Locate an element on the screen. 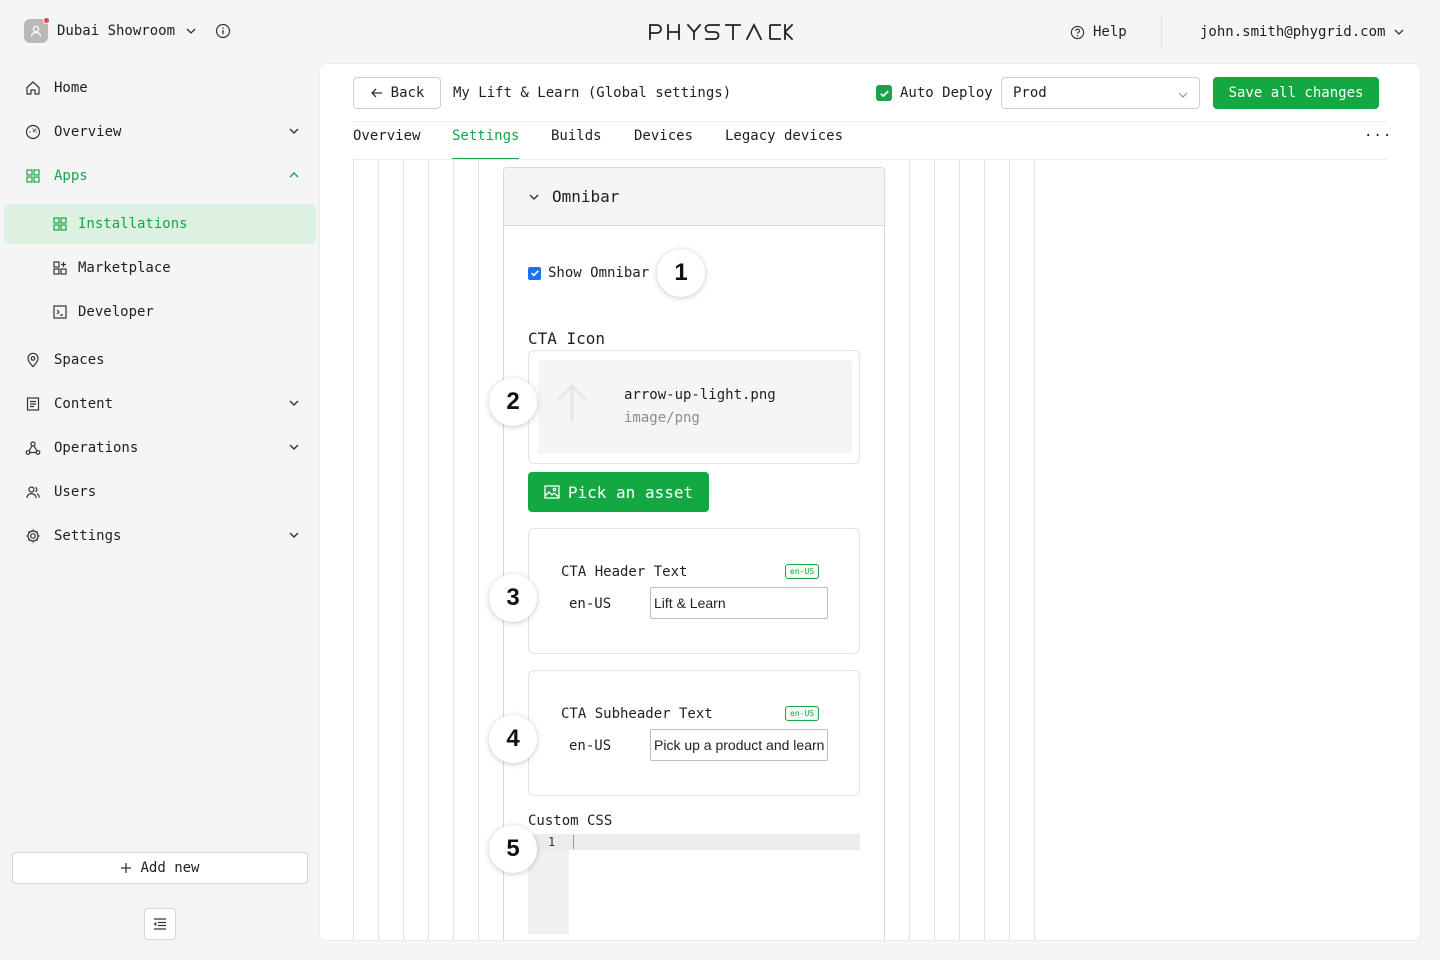  workspace-name: Dubai Showroom is located at coordinates (116, 31).